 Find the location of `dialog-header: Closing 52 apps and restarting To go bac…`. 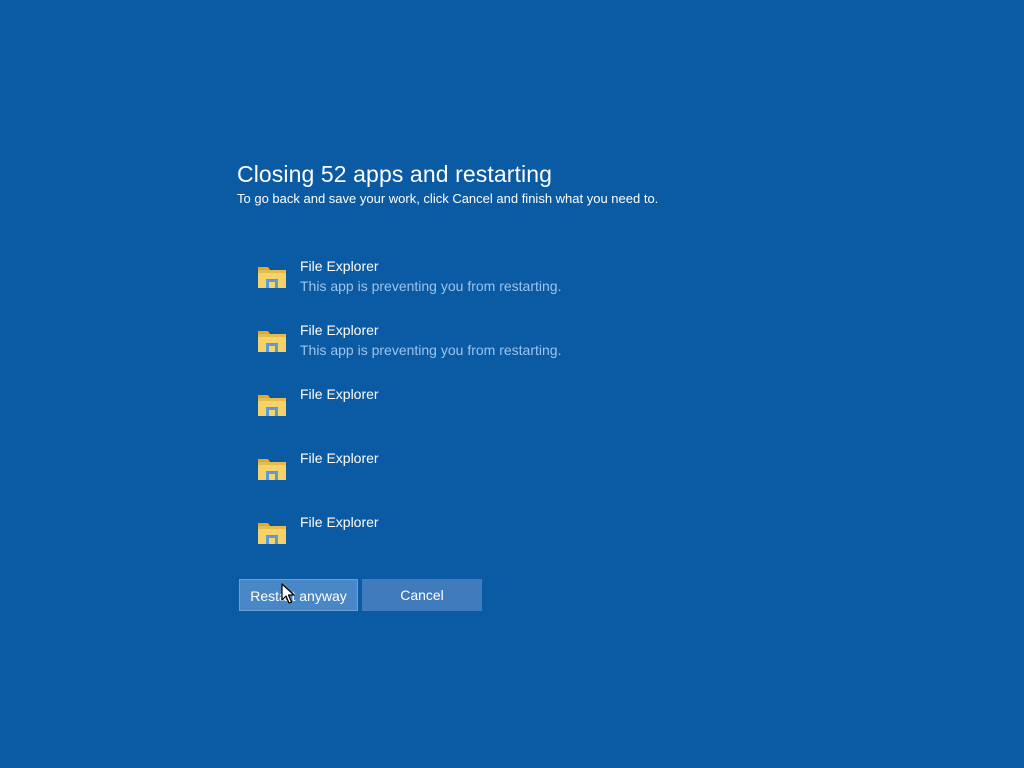

dialog-header: Closing 52 apps and restarting To go bac… is located at coordinates (537, 183).